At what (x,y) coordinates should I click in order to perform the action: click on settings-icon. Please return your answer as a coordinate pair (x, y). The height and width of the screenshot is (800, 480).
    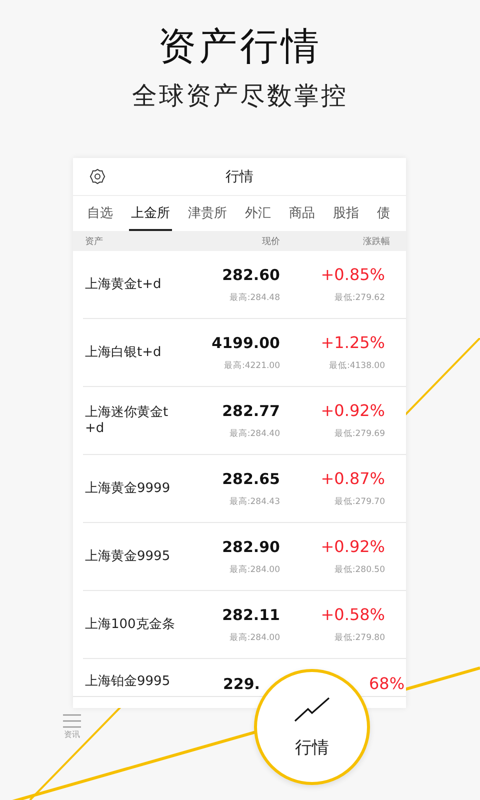
    Looking at the image, I should click on (97, 176).